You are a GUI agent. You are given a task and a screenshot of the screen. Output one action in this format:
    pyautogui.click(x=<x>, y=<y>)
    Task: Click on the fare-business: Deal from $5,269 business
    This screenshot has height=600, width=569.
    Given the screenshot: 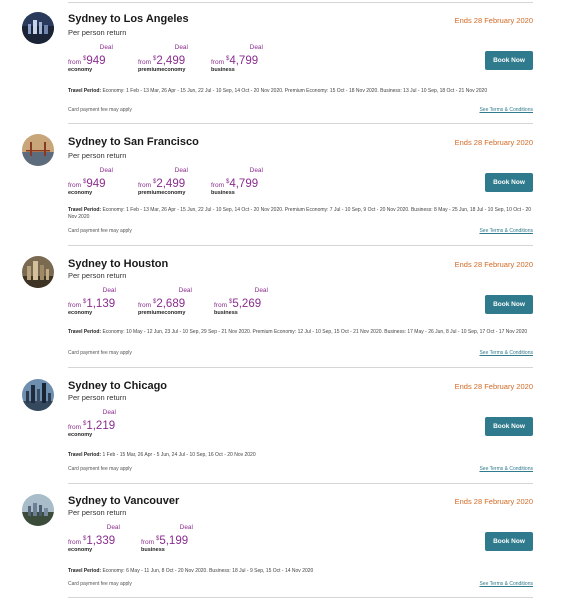 What is the action you would take?
    pyautogui.click(x=241, y=302)
    